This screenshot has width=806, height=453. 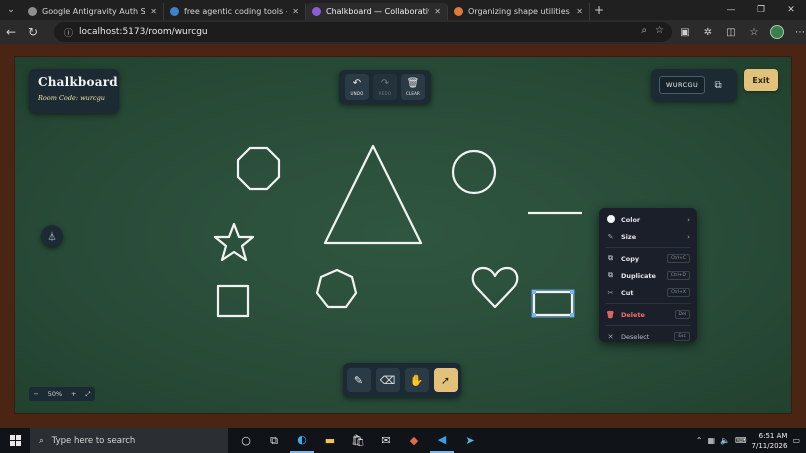 What do you see at coordinates (633, 314) in the screenshot?
I see `menu-label: Delete` at bounding box center [633, 314].